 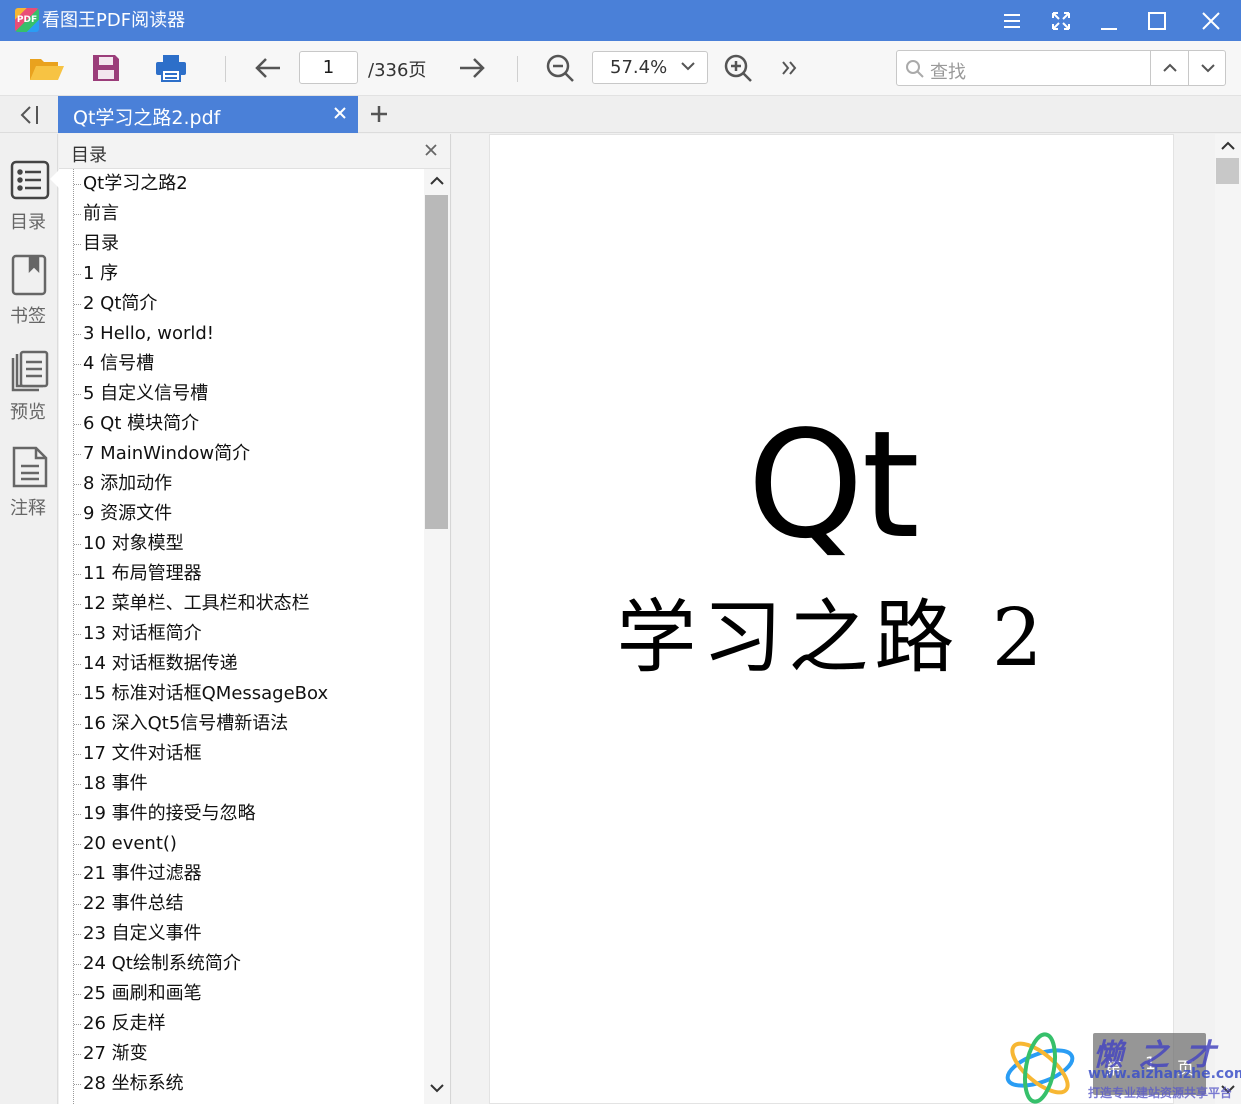 I want to click on search-prev-button, so click(x=1169, y=68).